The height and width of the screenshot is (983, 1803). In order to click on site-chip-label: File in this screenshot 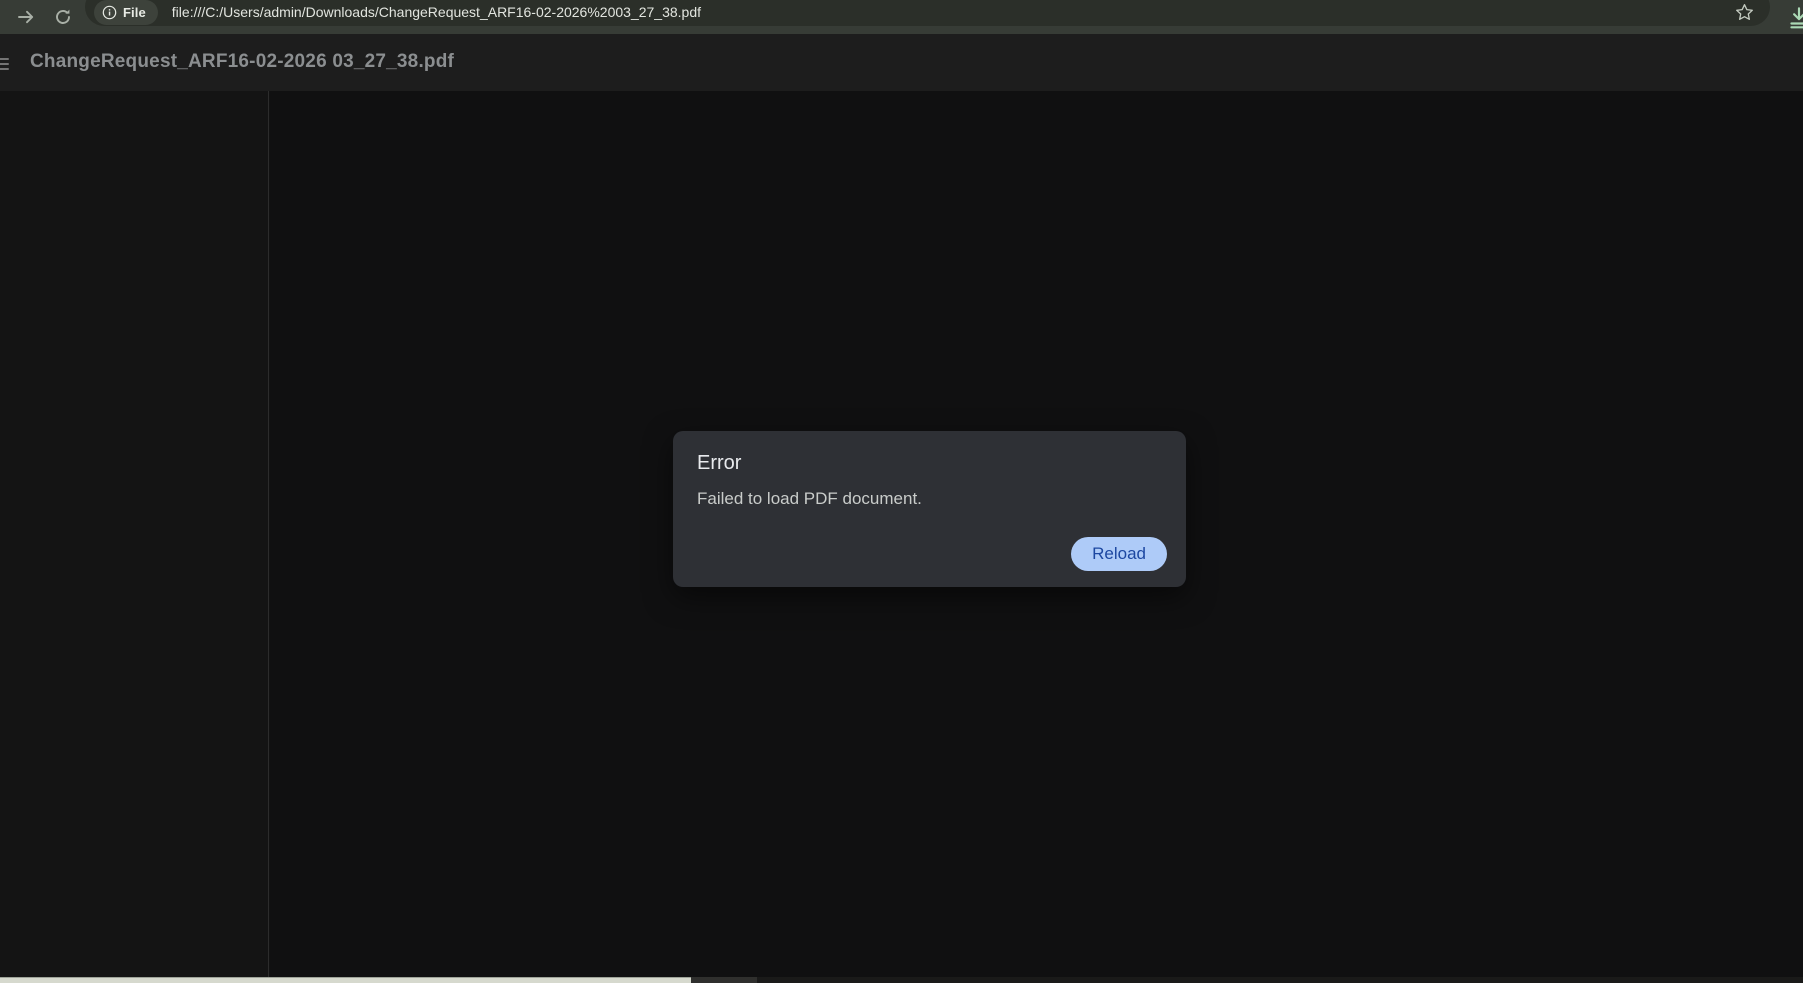, I will do `click(134, 12)`.